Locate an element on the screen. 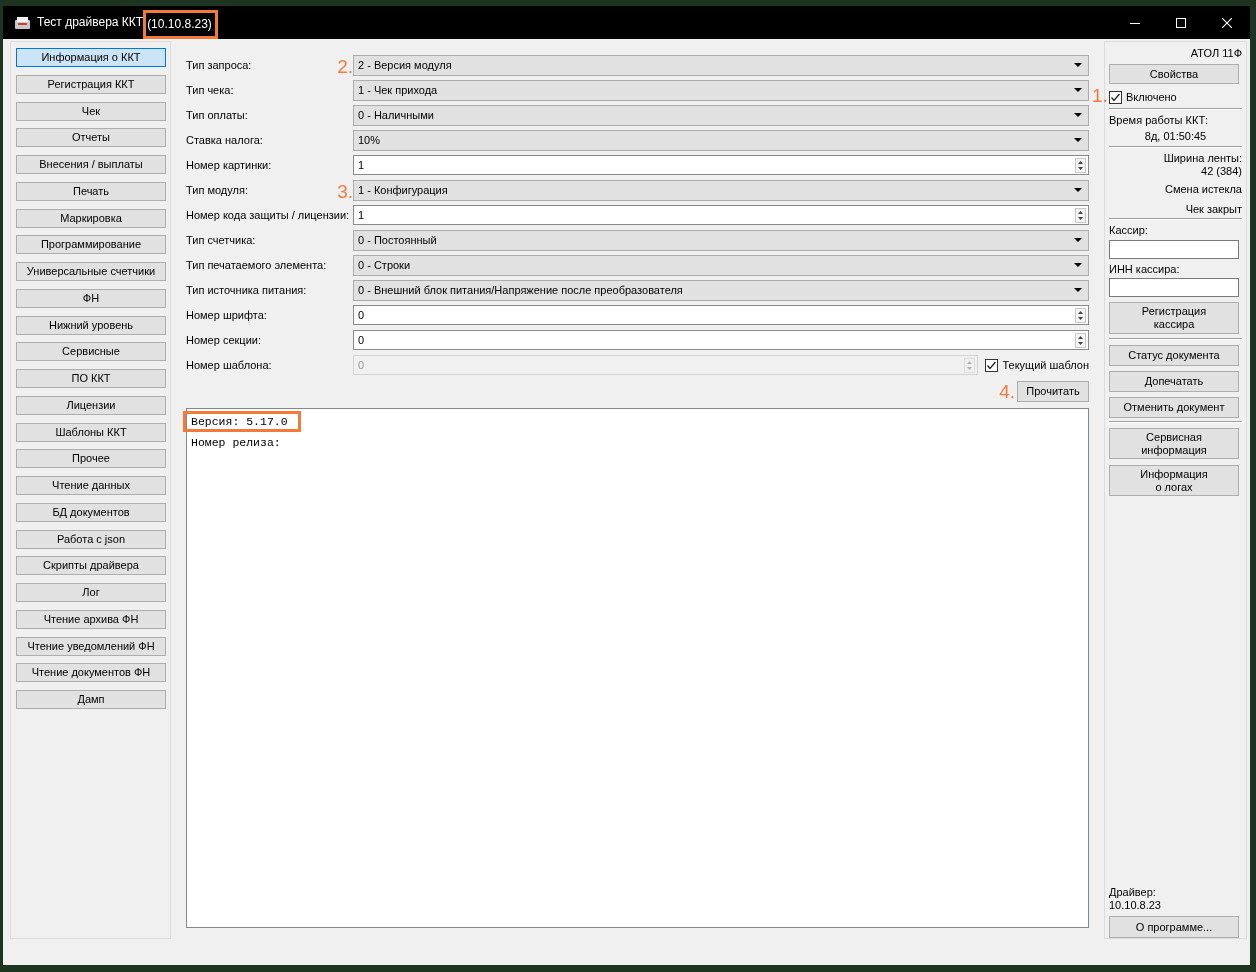 Image resolution: width=1256 pixels, height=972 pixels. properties-button: Свойства is located at coordinates (1174, 74).